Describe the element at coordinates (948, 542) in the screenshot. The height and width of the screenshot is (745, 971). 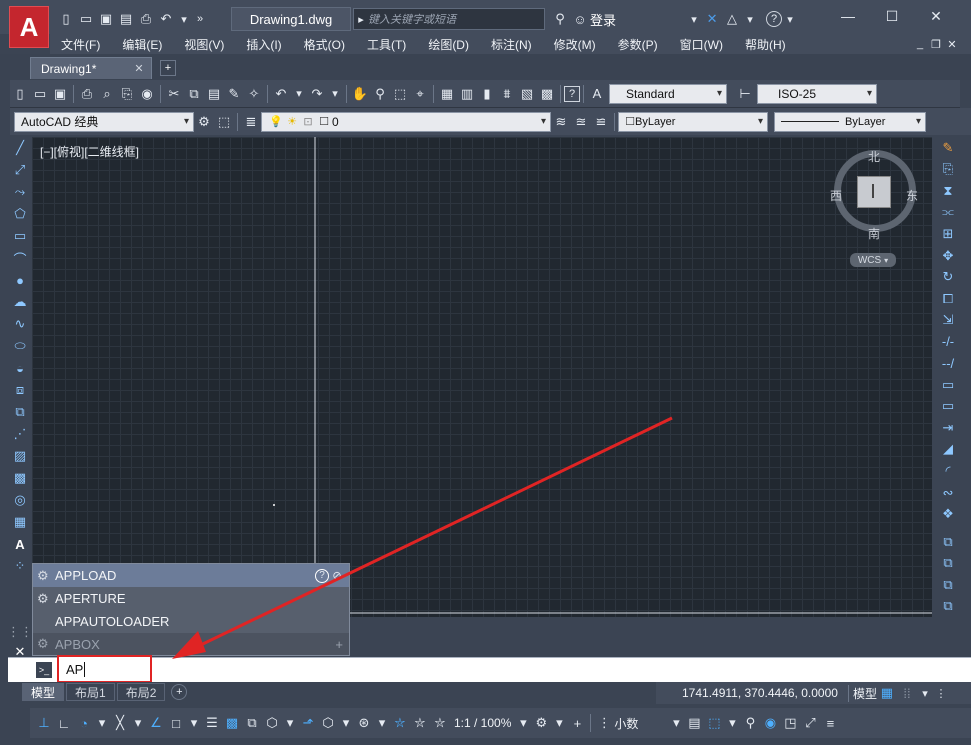
I see `draworder-front-icon: ⧉` at that location.